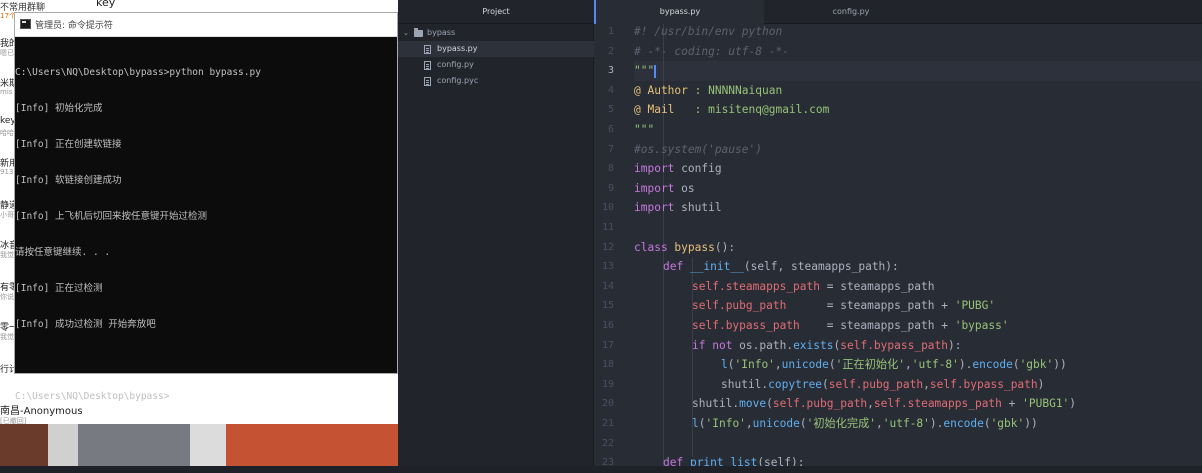  What do you see at coordinates (496, 12) in the screenshot?
I see `project-panel-title: Project` at bounding box center [496, 12].